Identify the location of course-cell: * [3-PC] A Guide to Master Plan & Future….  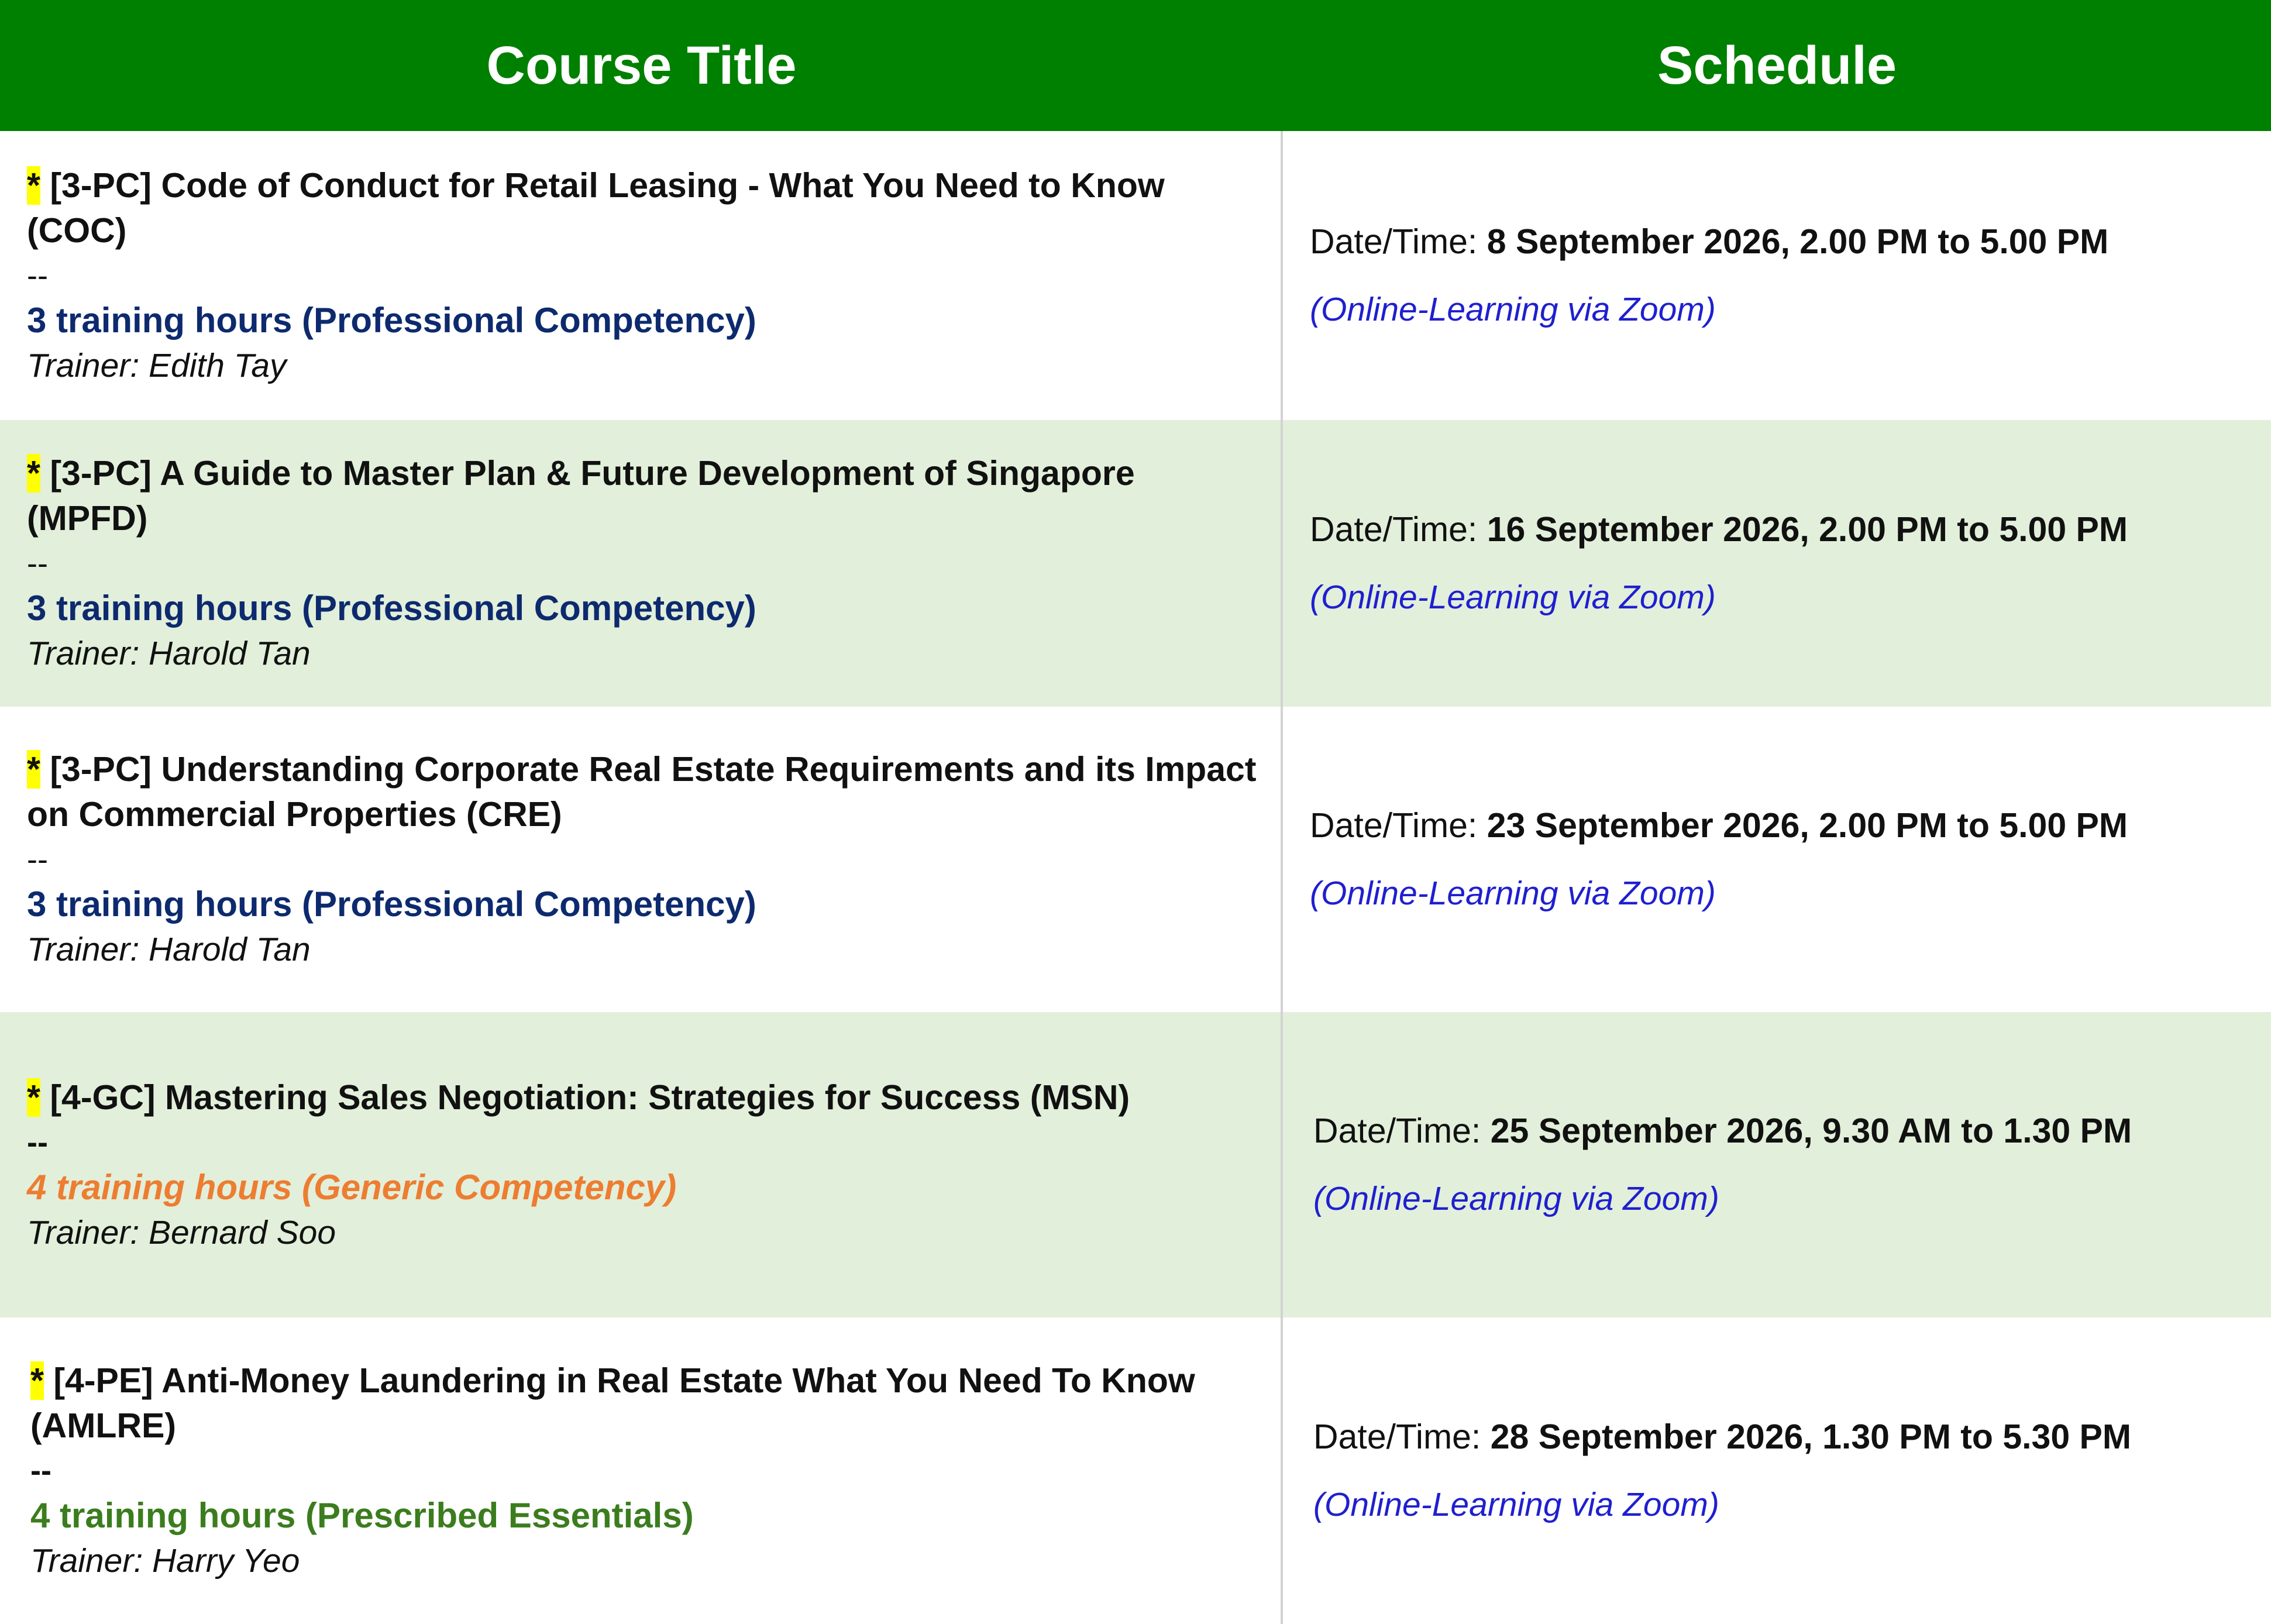
(641, 564).